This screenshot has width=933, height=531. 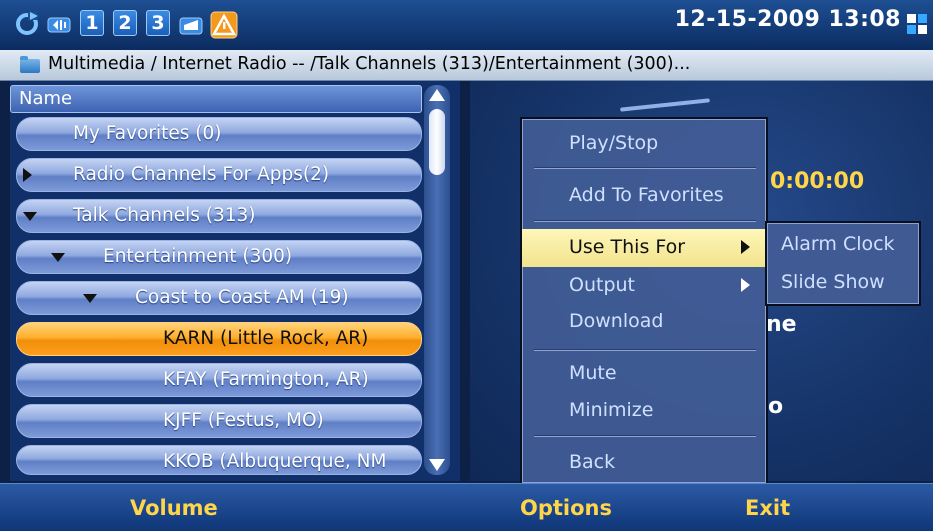 What do you see at coordinates (224, 25) in the screenshot?
I see `warning-icon` at bounding box center [224, 25].